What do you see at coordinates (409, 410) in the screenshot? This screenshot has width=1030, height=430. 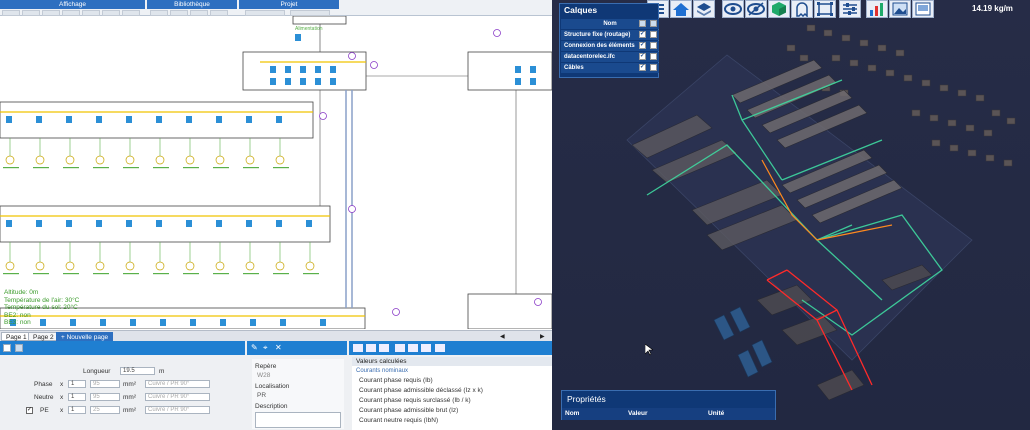 I see `calc-item: Courant phase admissible brut (Iz)` at bounding box center [409, 410].